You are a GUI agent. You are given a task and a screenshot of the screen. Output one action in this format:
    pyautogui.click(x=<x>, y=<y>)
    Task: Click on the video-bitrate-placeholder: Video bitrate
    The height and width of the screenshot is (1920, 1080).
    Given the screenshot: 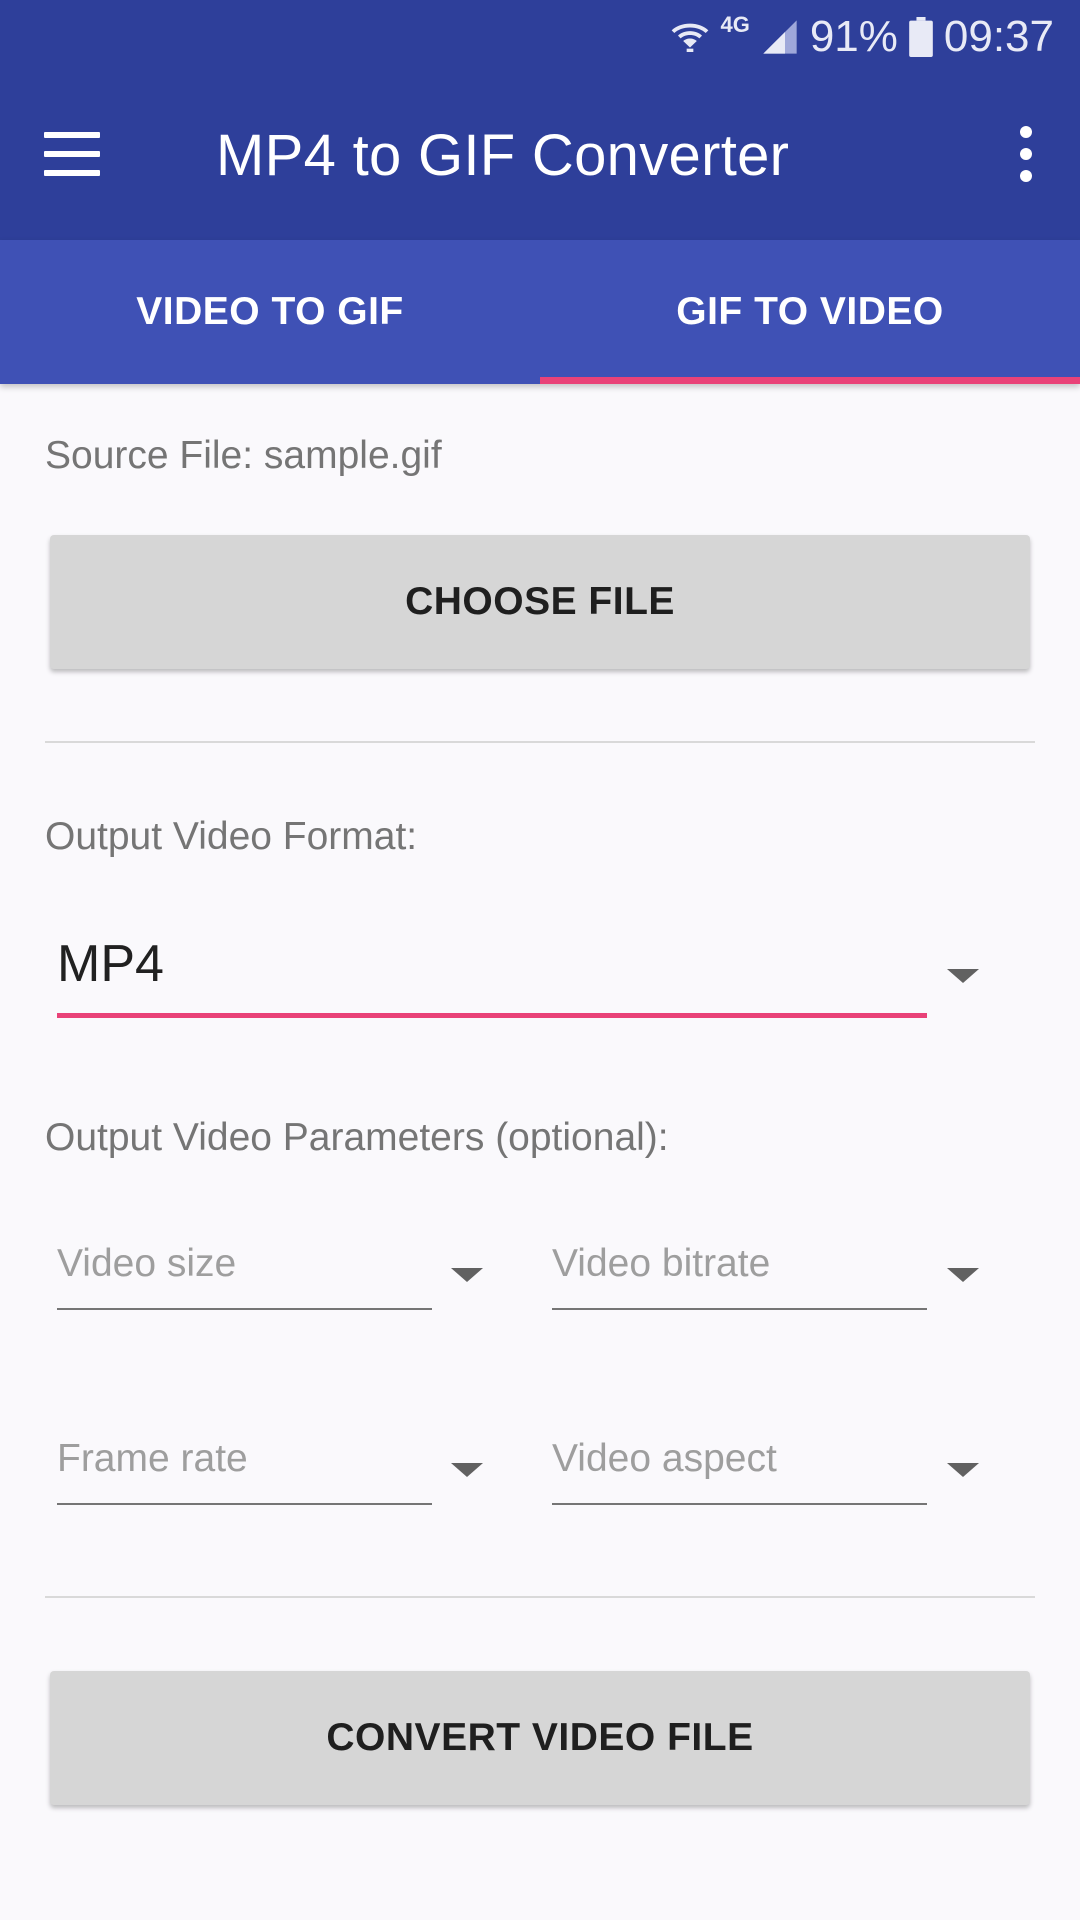 What is the action you would take?
    pyautogui.click(x=661, y=1263)
    